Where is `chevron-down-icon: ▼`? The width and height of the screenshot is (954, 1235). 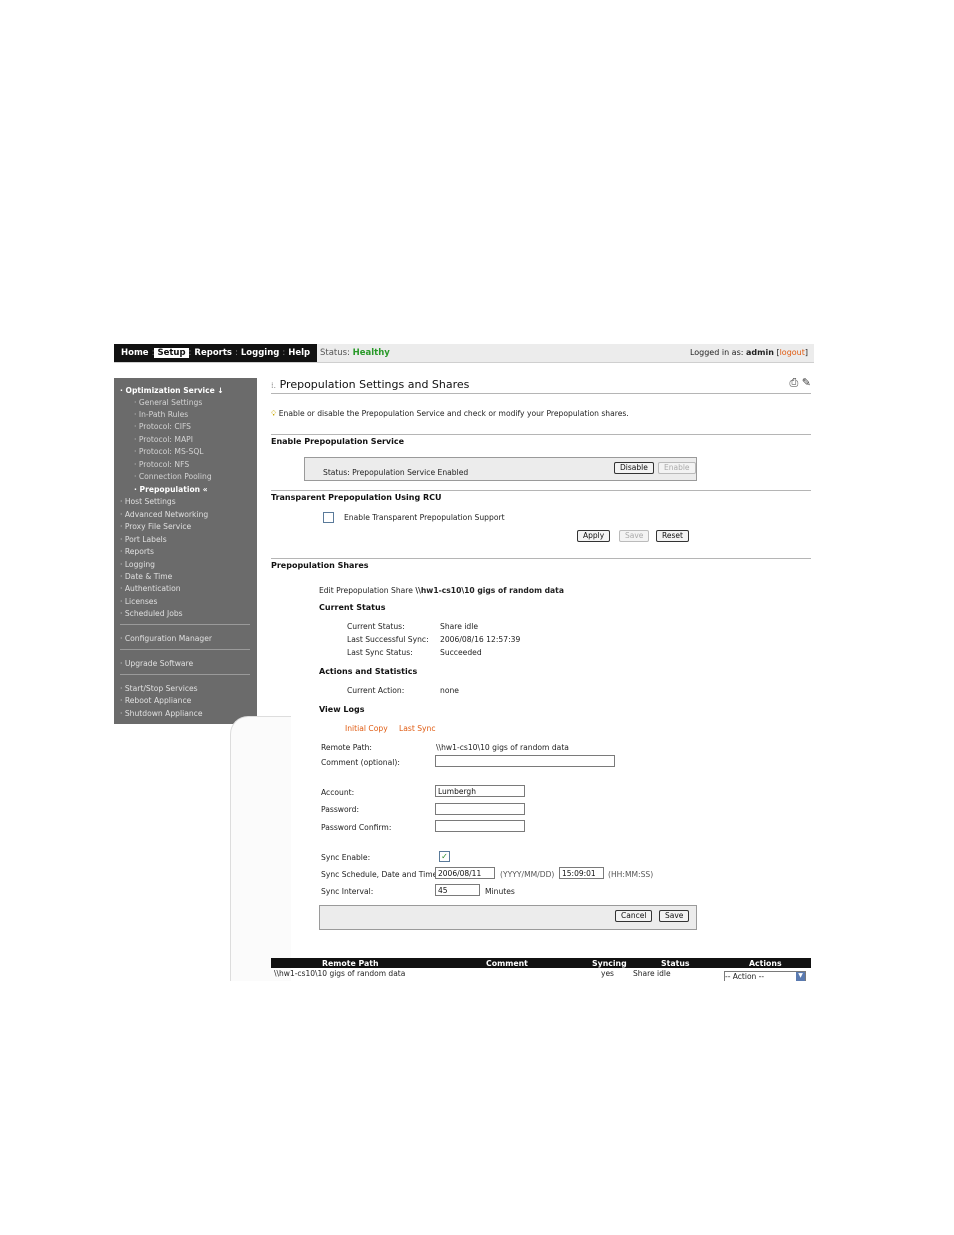
chevron-down-icon: ▼ is located at coordinates (800, 976).